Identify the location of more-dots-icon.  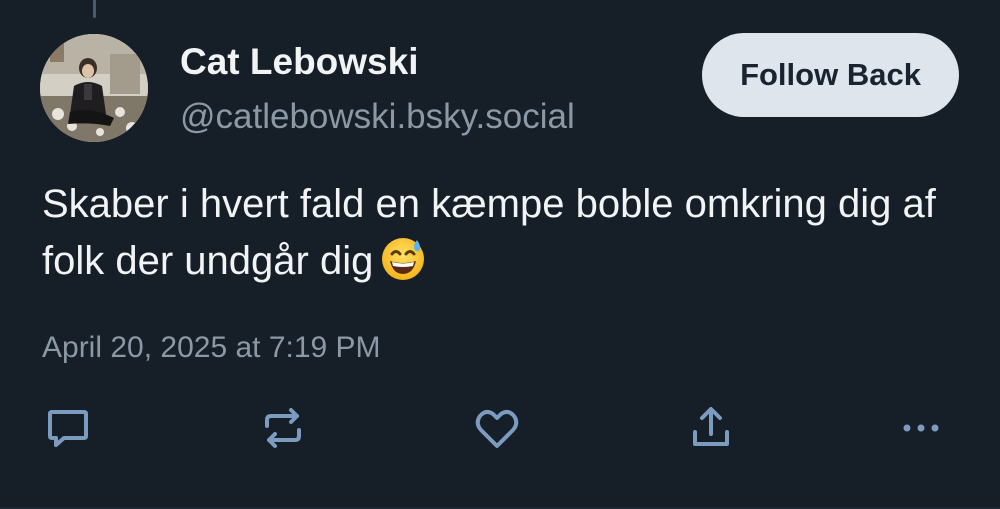
(921, 428).